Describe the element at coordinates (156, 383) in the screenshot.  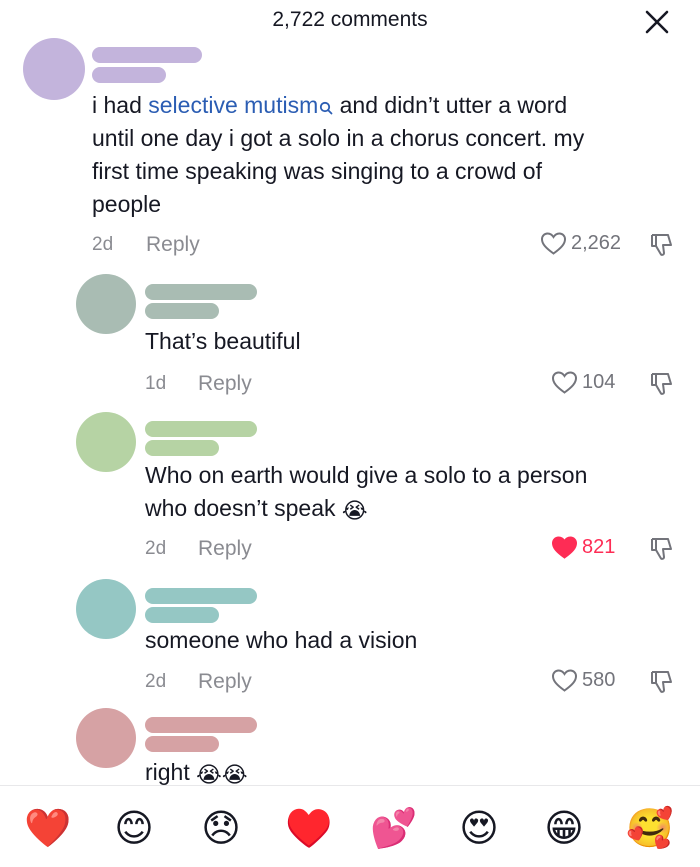
I see `comment-time: 1d` at that location.